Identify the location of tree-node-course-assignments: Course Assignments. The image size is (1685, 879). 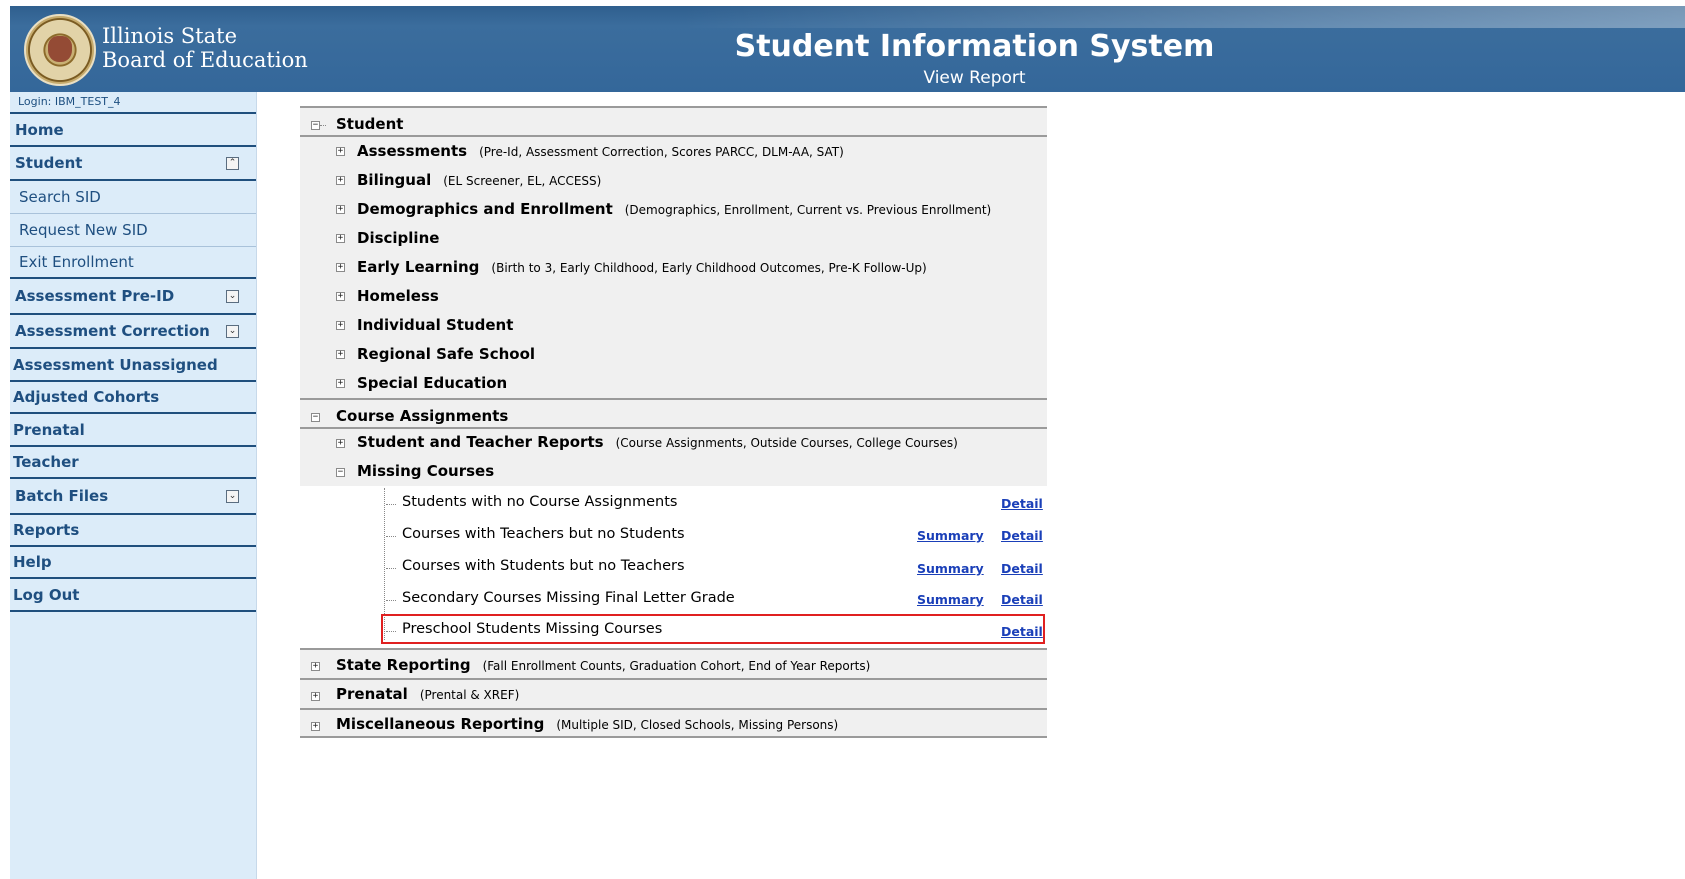
(422, 416).